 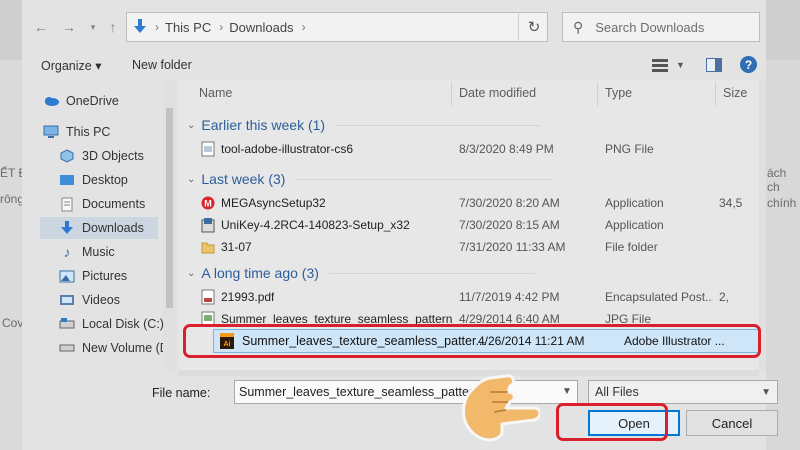 I want to click on folder-icon, so click(x=208, y=248).